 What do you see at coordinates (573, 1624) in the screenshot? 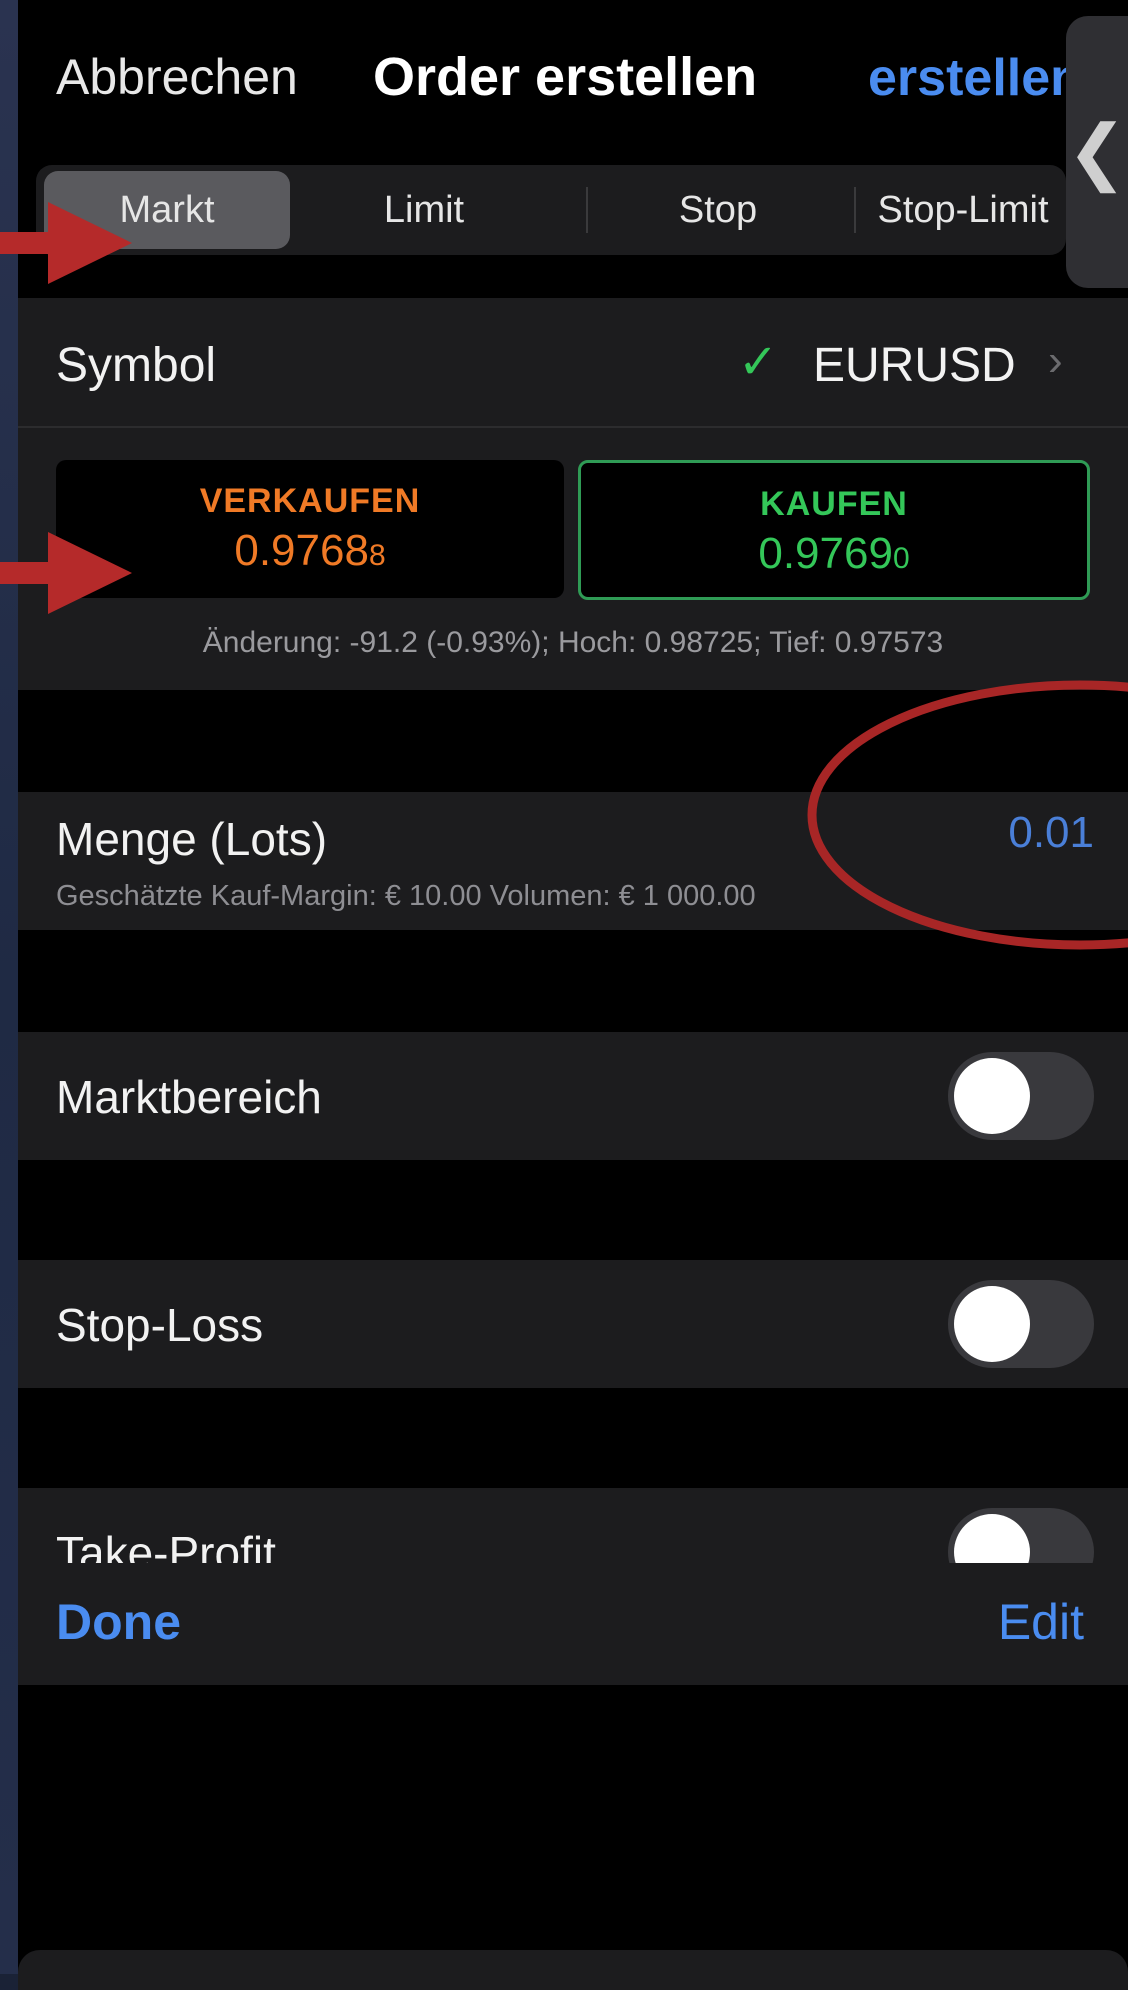
I see `keyboard-toolbar: Done Edit` at bounding box center [573, 1624].